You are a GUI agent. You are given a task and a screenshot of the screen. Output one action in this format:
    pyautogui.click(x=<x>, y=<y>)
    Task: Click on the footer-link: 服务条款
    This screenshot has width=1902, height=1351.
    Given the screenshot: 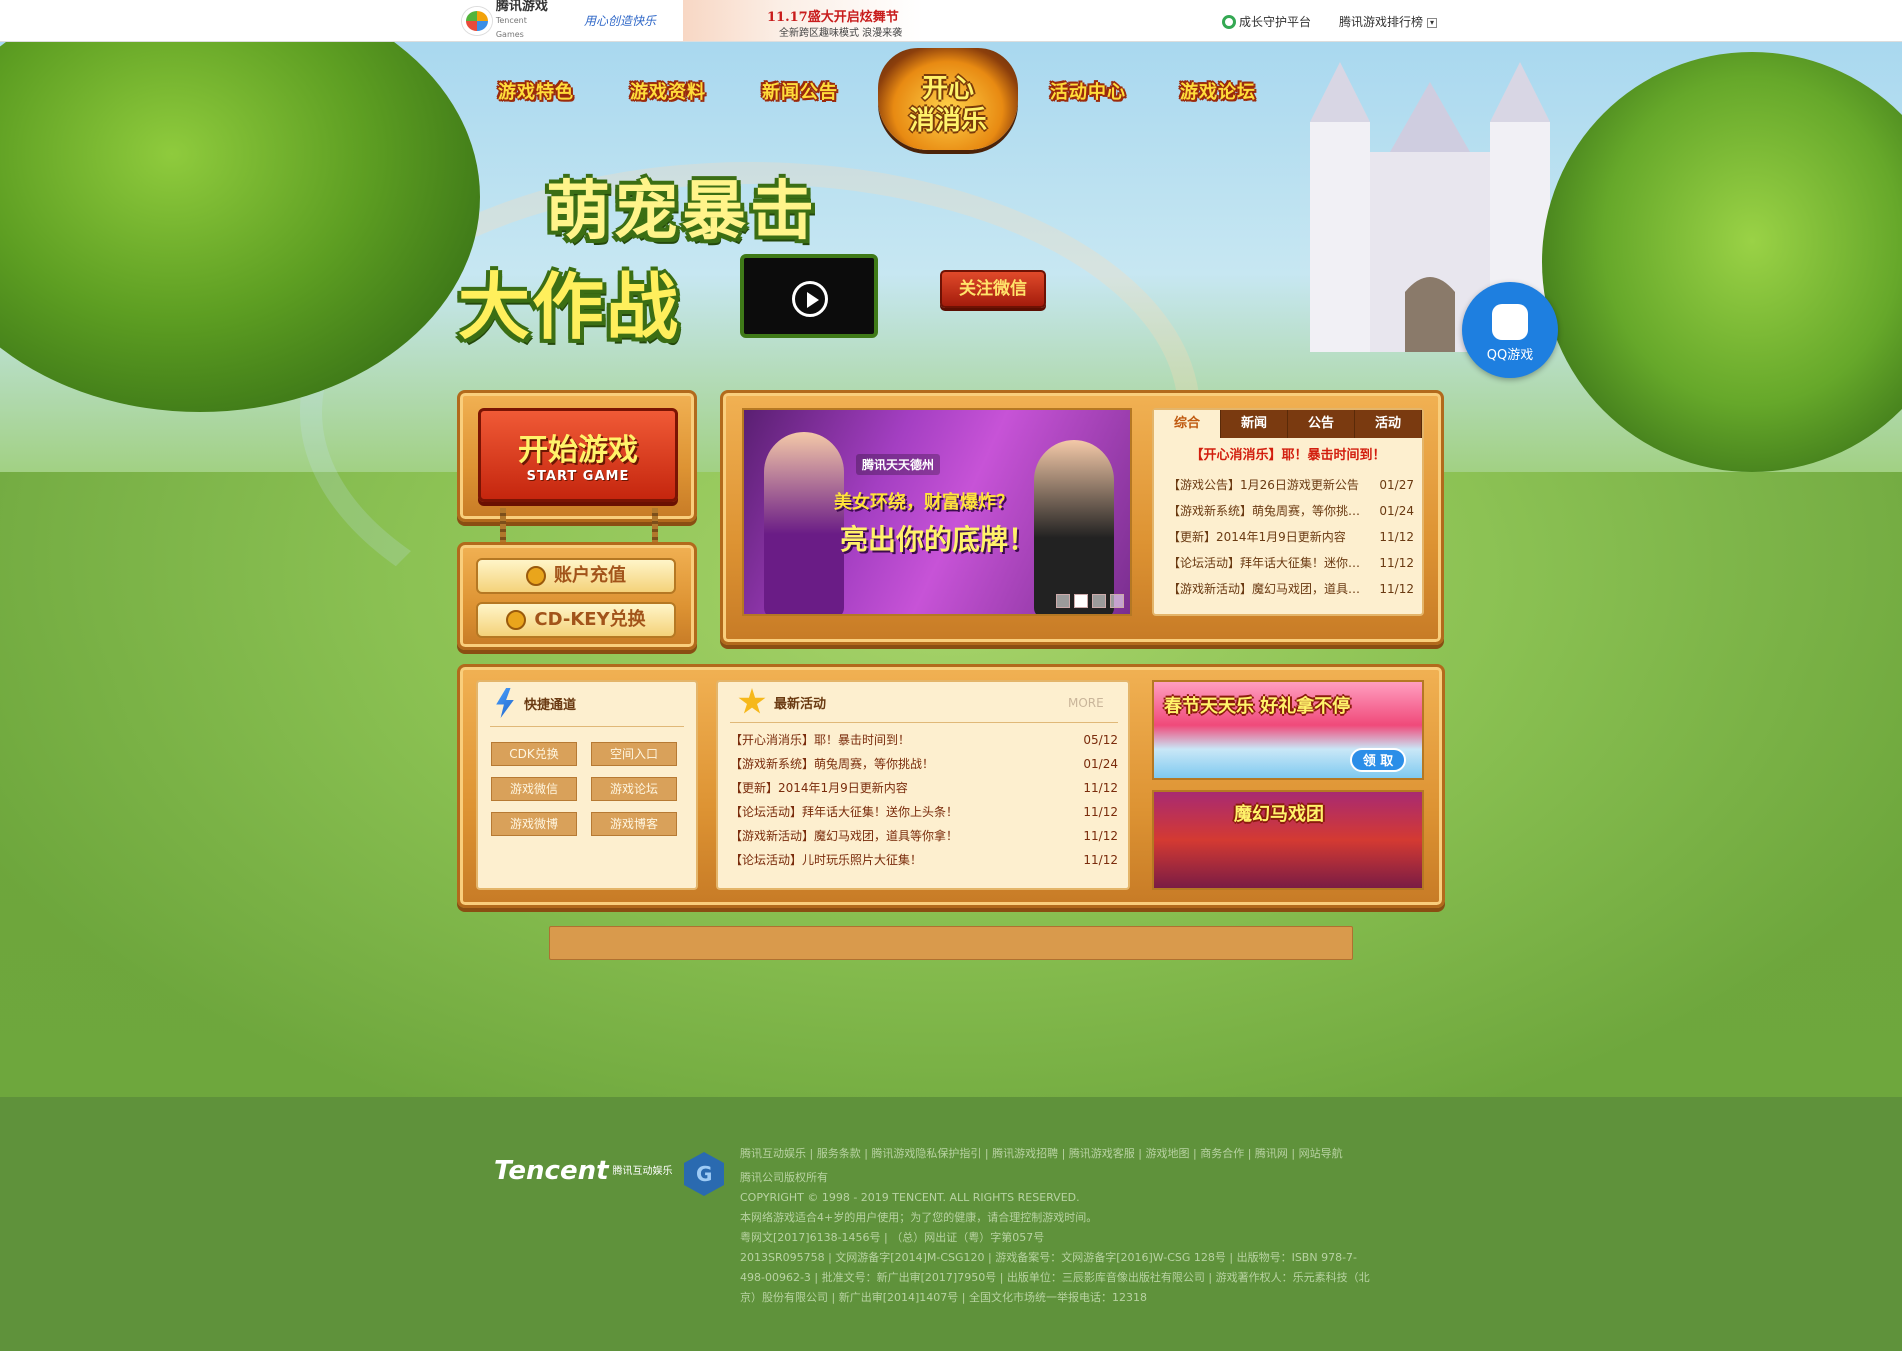 What is the action you would take?
    pyautogui.click(x=839, y=1153)
    